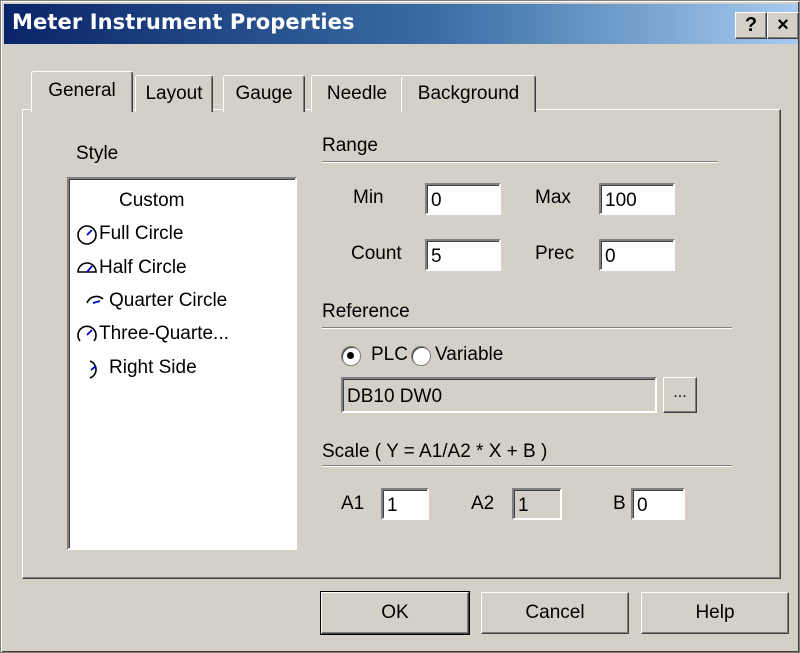 The height and width of the screenshot is (653, 800). What do you see at coordinates (97, 153) in the screenshot?
I see `style-label: Style` at bounding box center [97, 153].